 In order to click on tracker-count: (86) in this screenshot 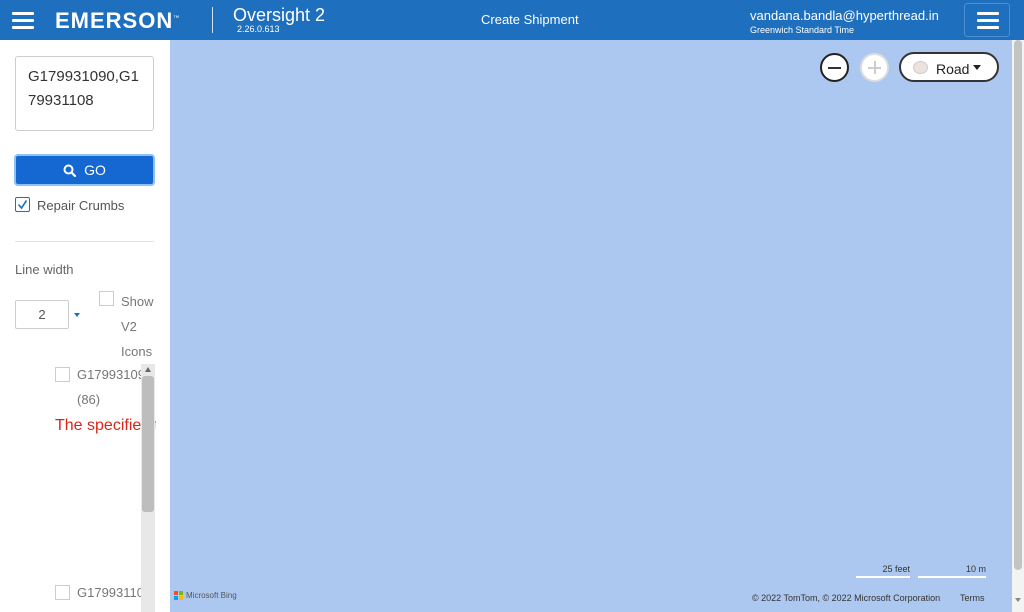, I will do `click(89, 399)`.